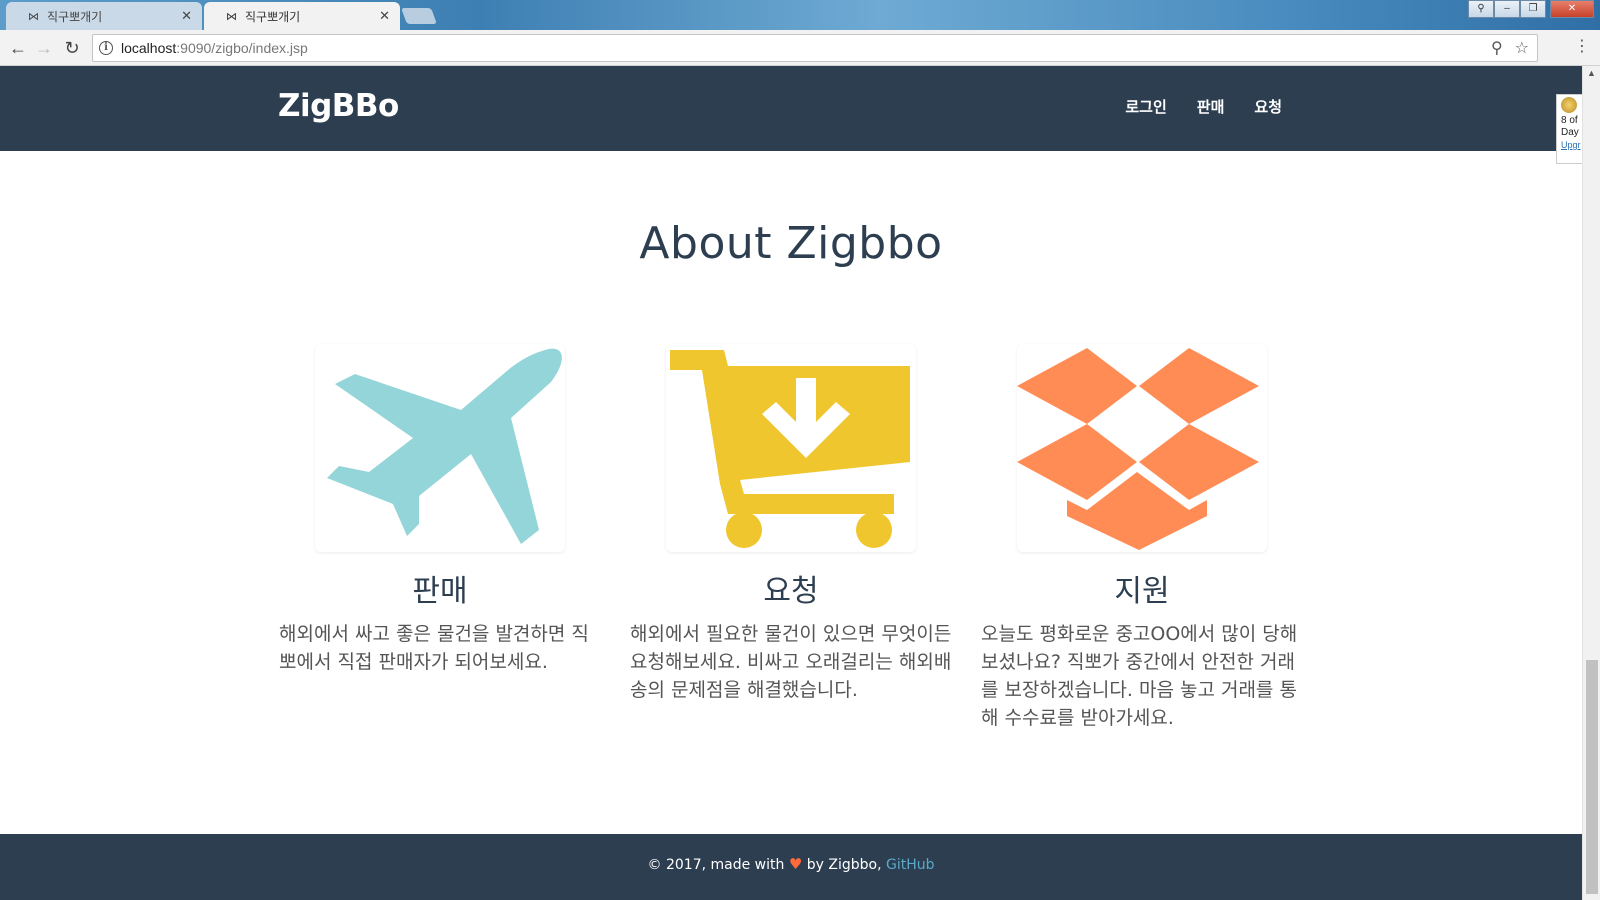 Image resolution: width=1600 pixels, height=900 pixels. Describe the element at coordinates (1497, 48) in the screenshot. I see `zoom-icon: ⚲` at that location.